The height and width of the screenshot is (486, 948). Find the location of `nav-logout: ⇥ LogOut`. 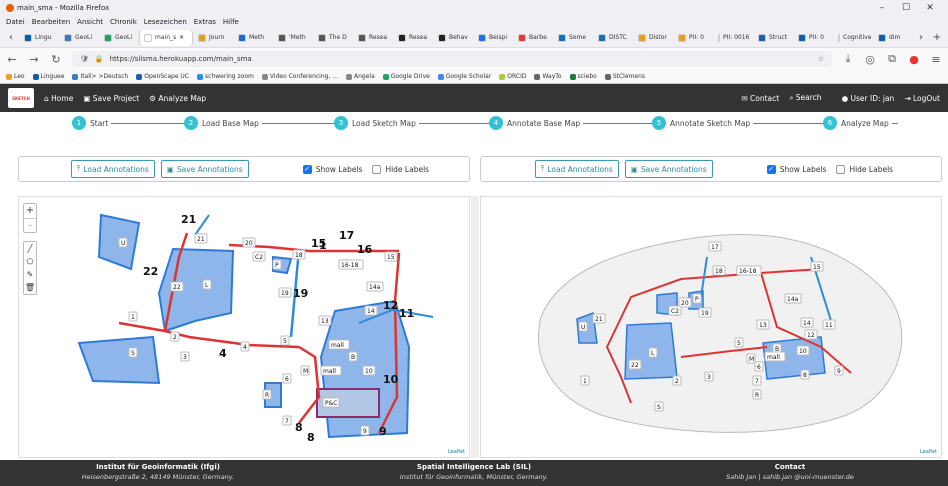

nav-logout: ⇥ LogOut is located at coordinates (922, 98).